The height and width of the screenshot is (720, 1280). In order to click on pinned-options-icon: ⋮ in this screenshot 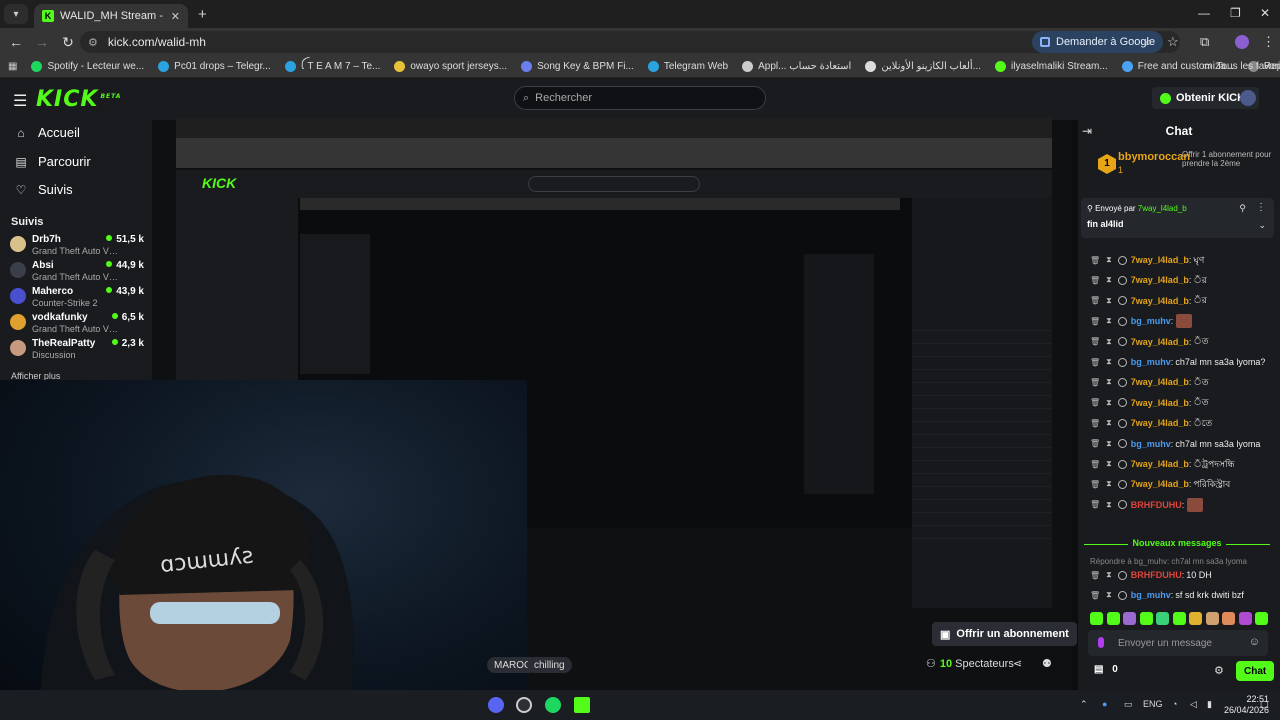, I will do `click(1261, 207)`.